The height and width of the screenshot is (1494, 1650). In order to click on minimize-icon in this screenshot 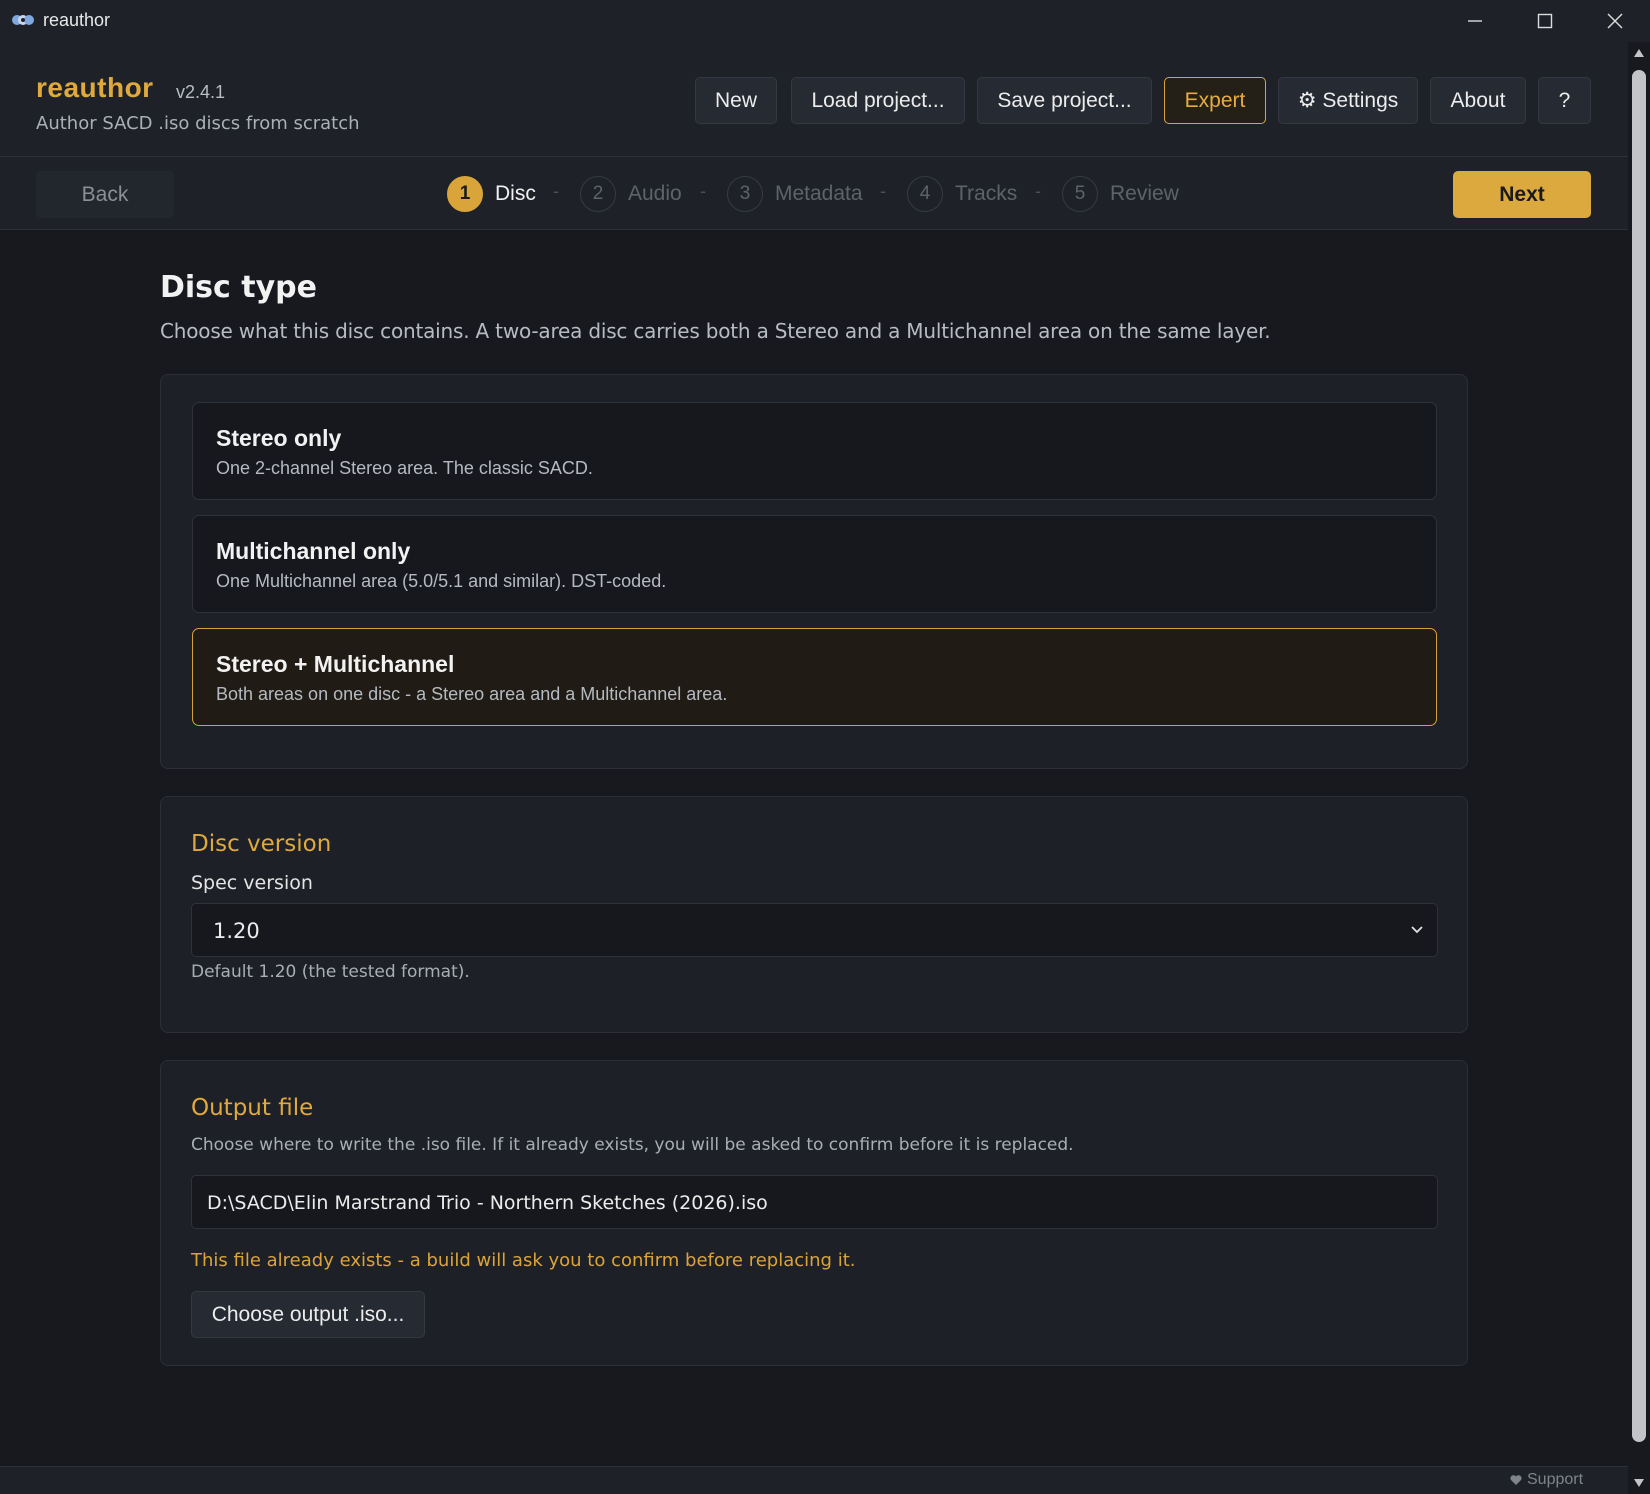, I will do `click(1475, 21)`.